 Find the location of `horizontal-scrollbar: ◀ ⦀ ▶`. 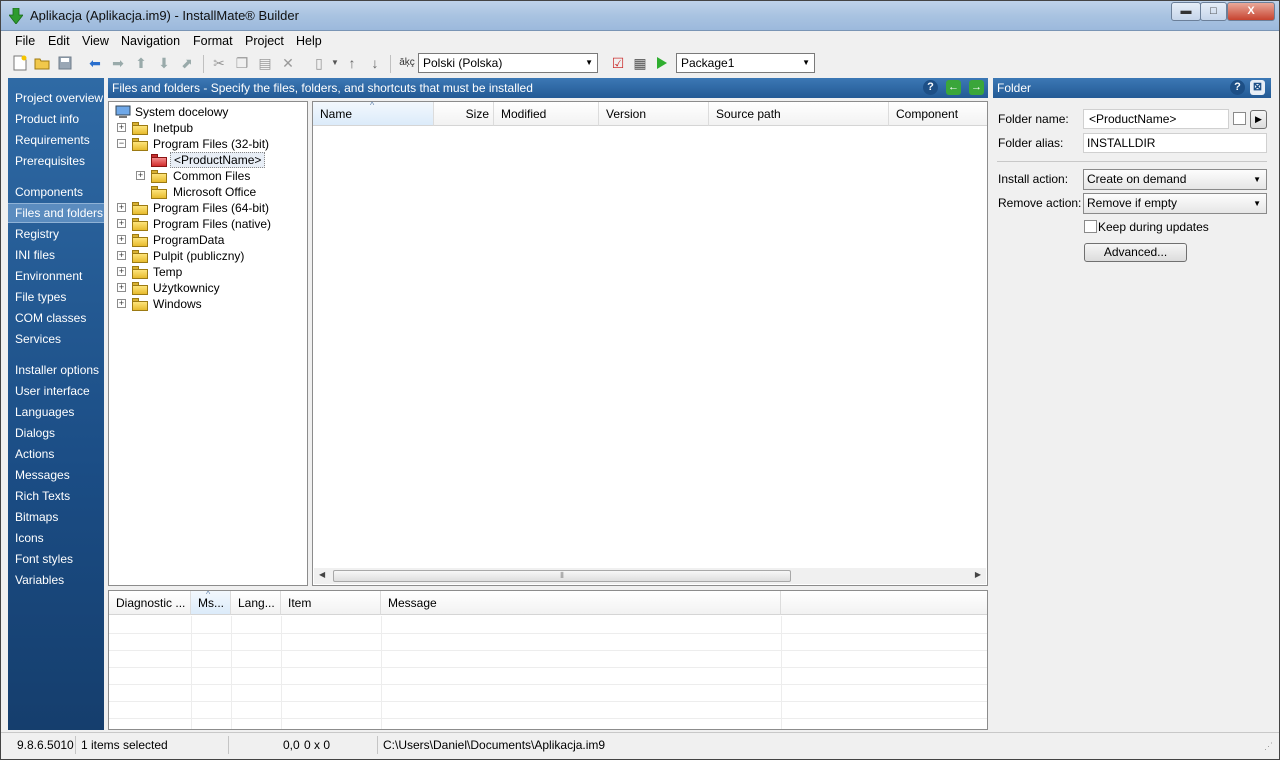

horizontal-scrollbar: ◀ ⦀ ▶ is located at coordinates (650, 576).